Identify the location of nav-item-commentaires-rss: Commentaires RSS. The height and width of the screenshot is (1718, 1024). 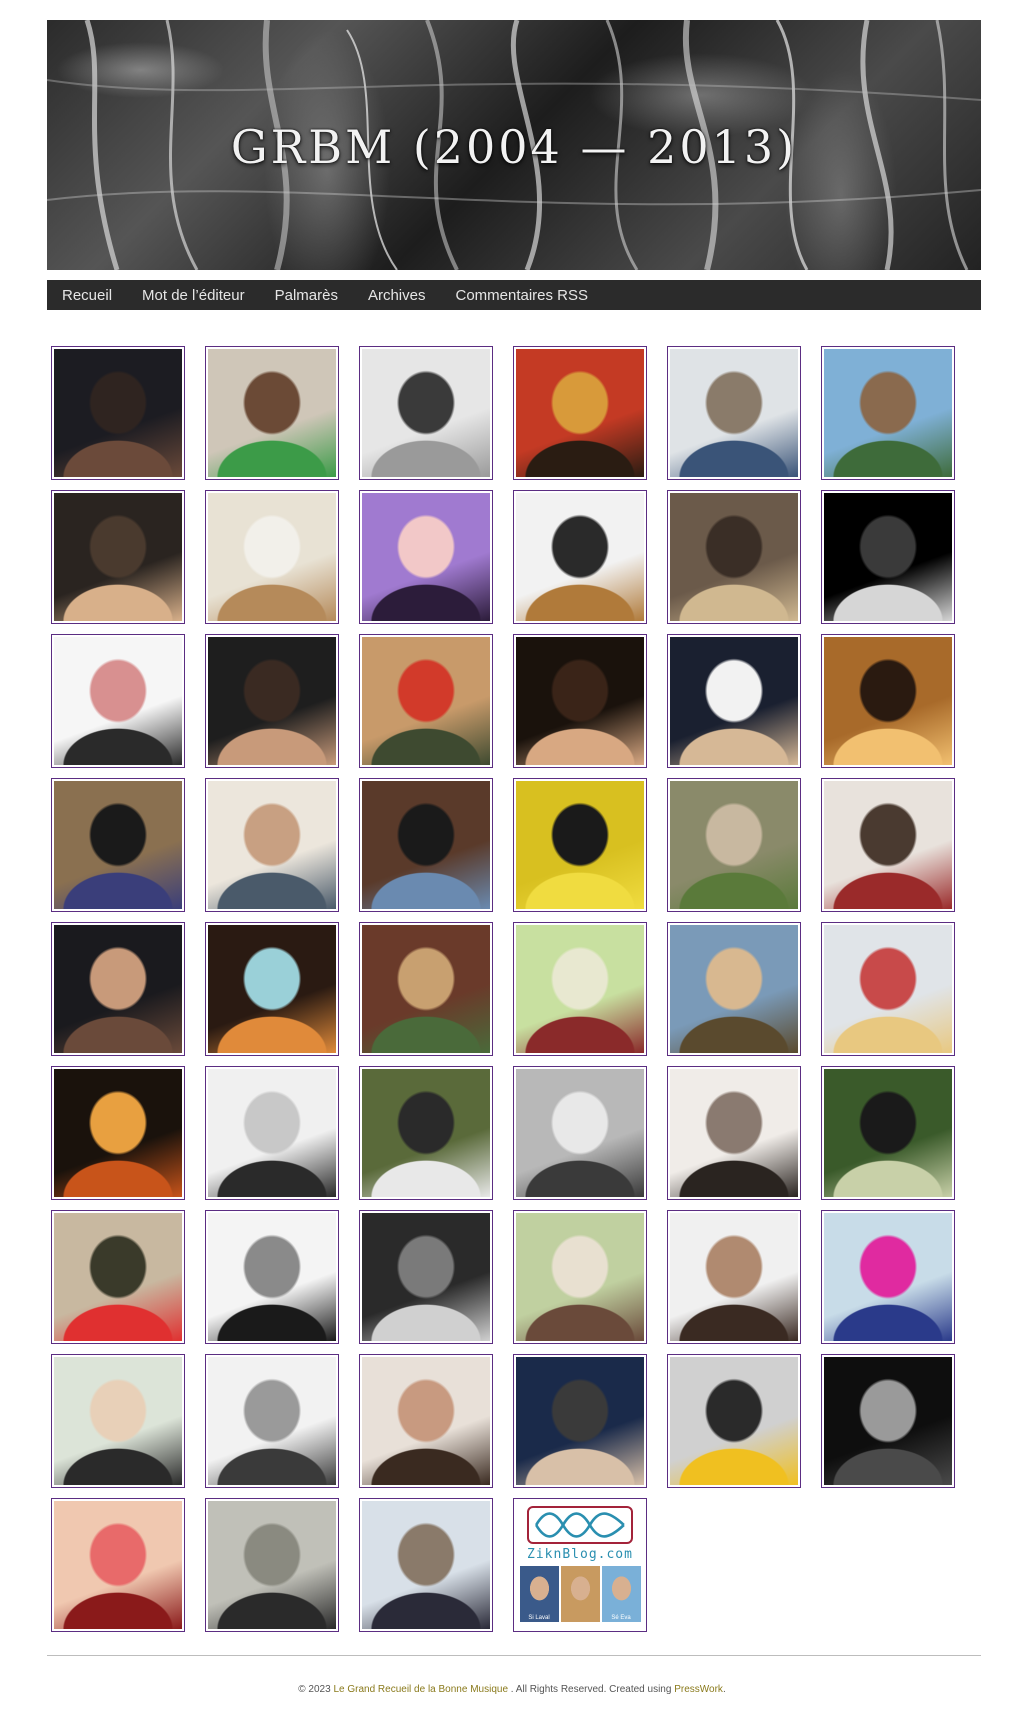
(521, 295).